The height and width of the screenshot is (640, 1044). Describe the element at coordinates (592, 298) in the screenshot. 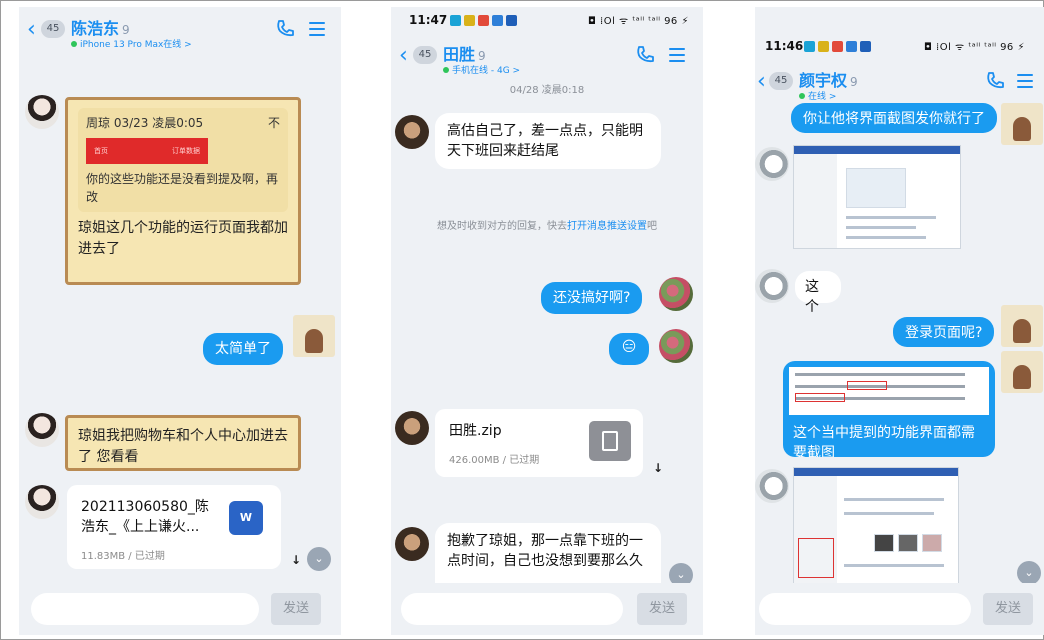

I see `outgoing-message: 还没搞好啊?` at that location.